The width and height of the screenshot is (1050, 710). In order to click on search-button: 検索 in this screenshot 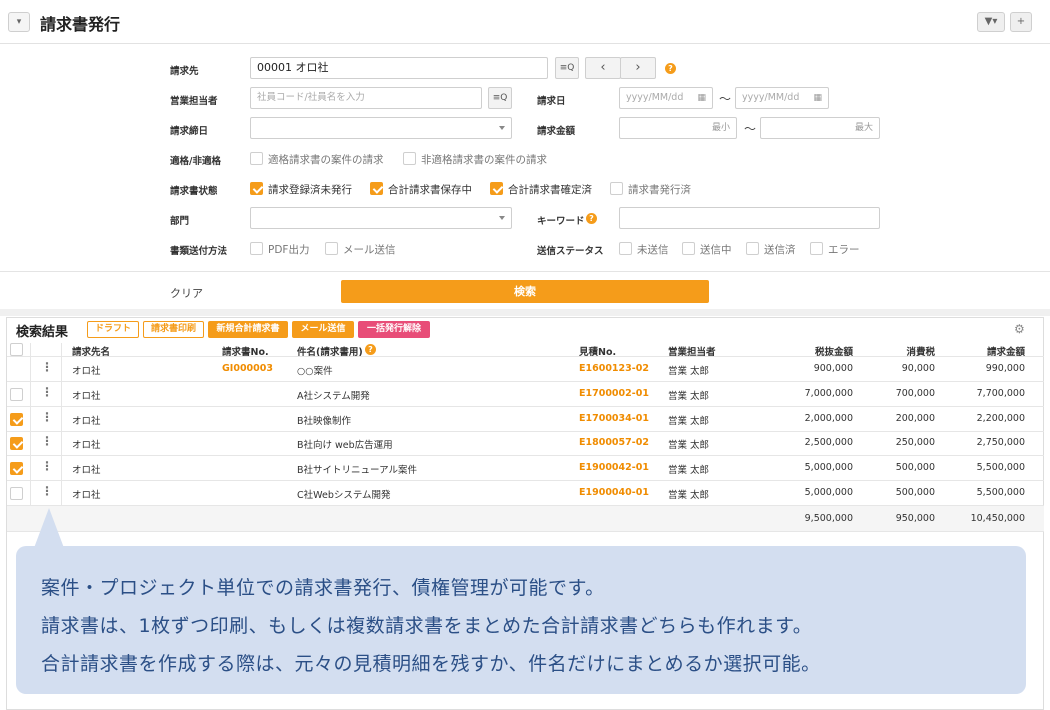, I will do `click(525, 291)`.